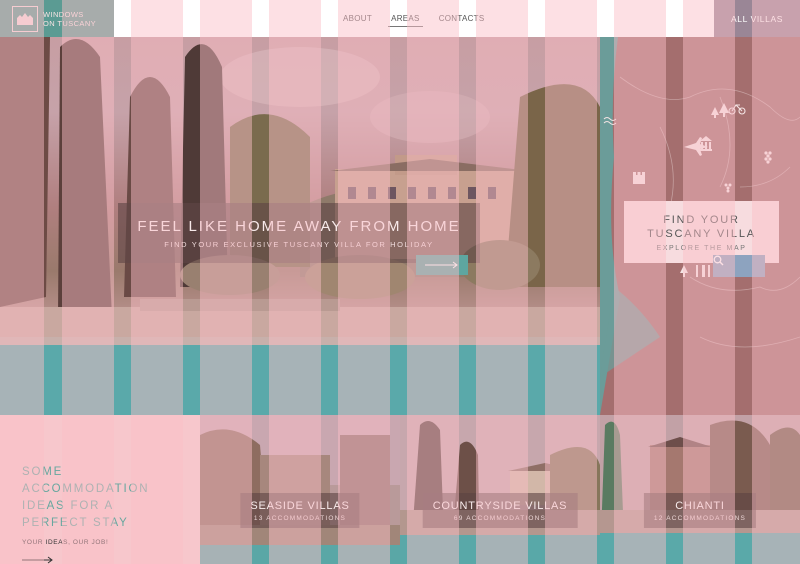 This screenshot has height=564, width=800. What do you see at coordinates (25, 18) in the screenshot?
I see `villa-logo-icon` at bounding box center [25, 18].